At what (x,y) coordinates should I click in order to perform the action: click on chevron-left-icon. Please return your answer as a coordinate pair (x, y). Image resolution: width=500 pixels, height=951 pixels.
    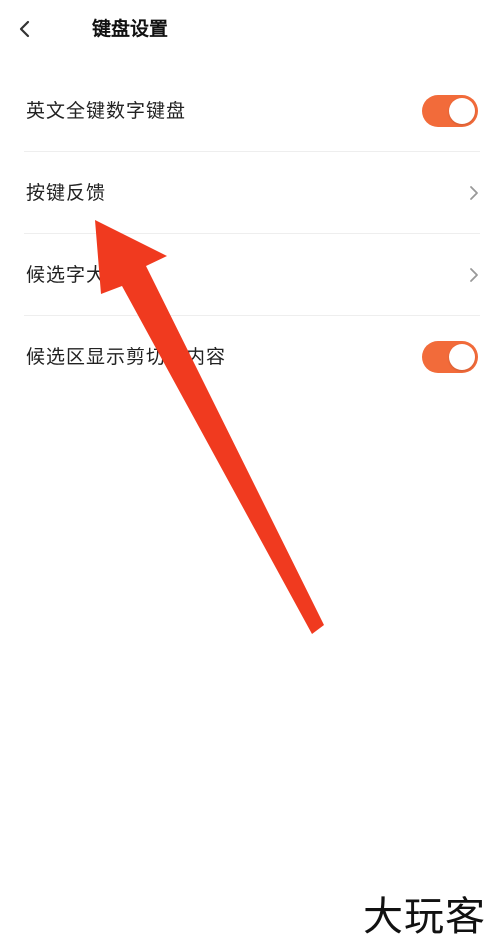
    Looking at the image, I should click on (24, 29).